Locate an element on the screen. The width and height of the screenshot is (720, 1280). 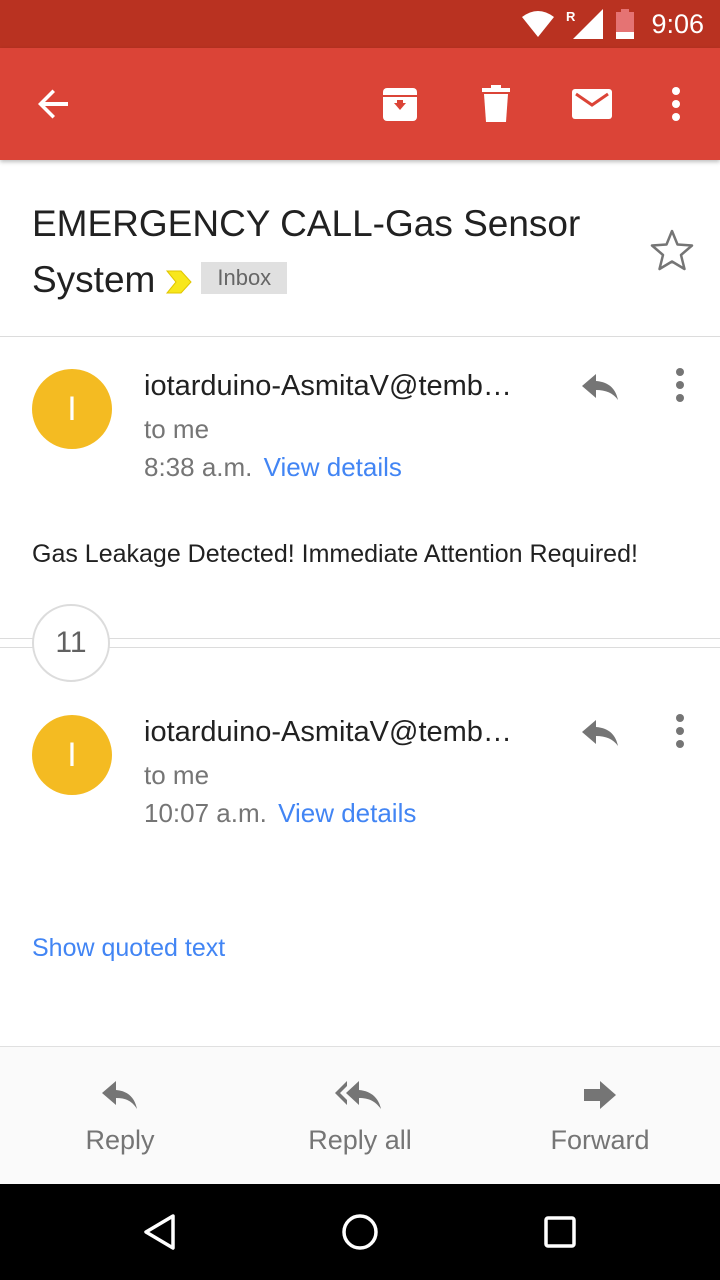
signal-roaming-icon: R is located at coordinates (585, 24).